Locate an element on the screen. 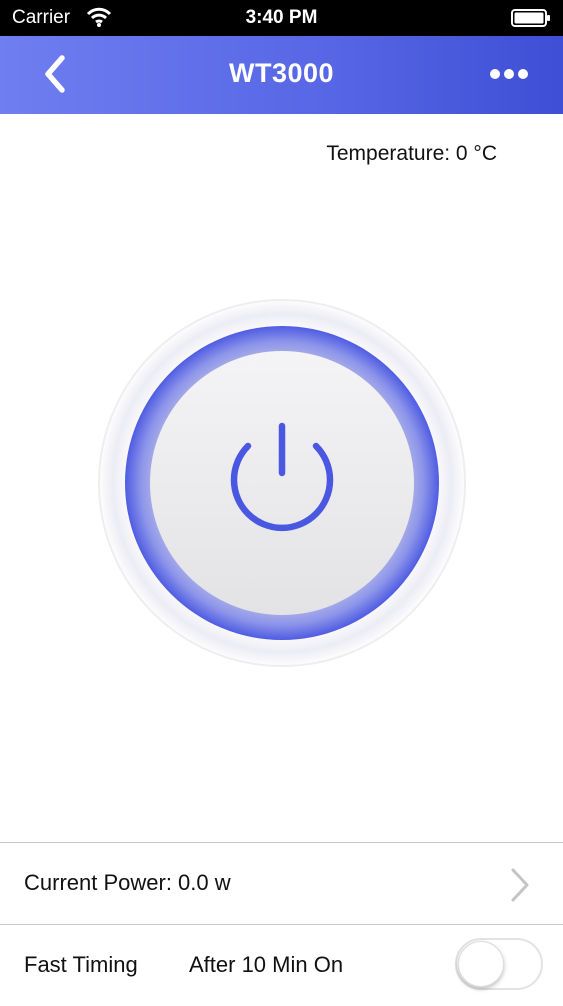 The image size is (563, 1006). clock: 3:40 PM is located at coordinates (281, 17).